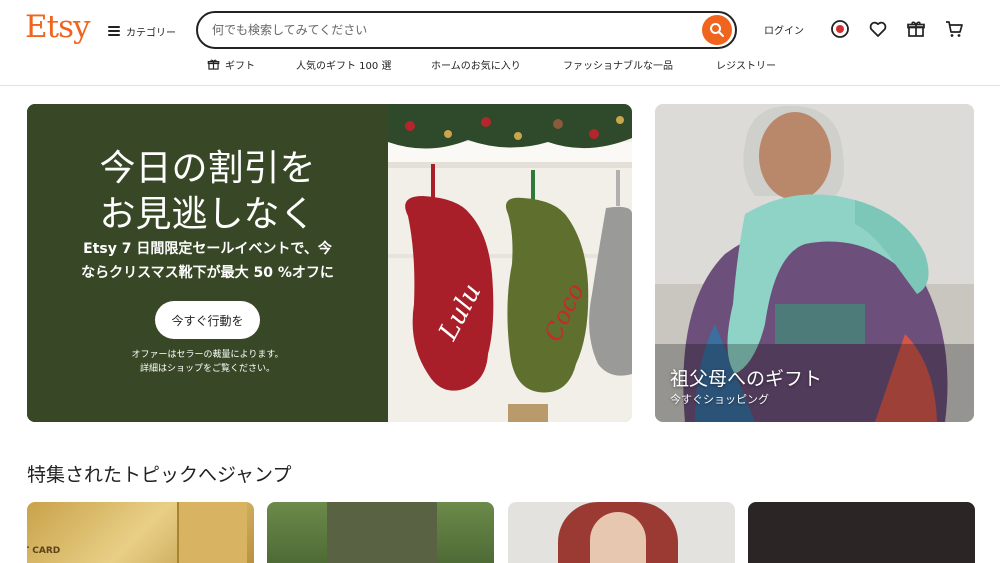 This screenshot has height=563, width=1000. I want to click on hero-disclaimer-line: 詳細はショップをご覧ください。, so click(207, 369).